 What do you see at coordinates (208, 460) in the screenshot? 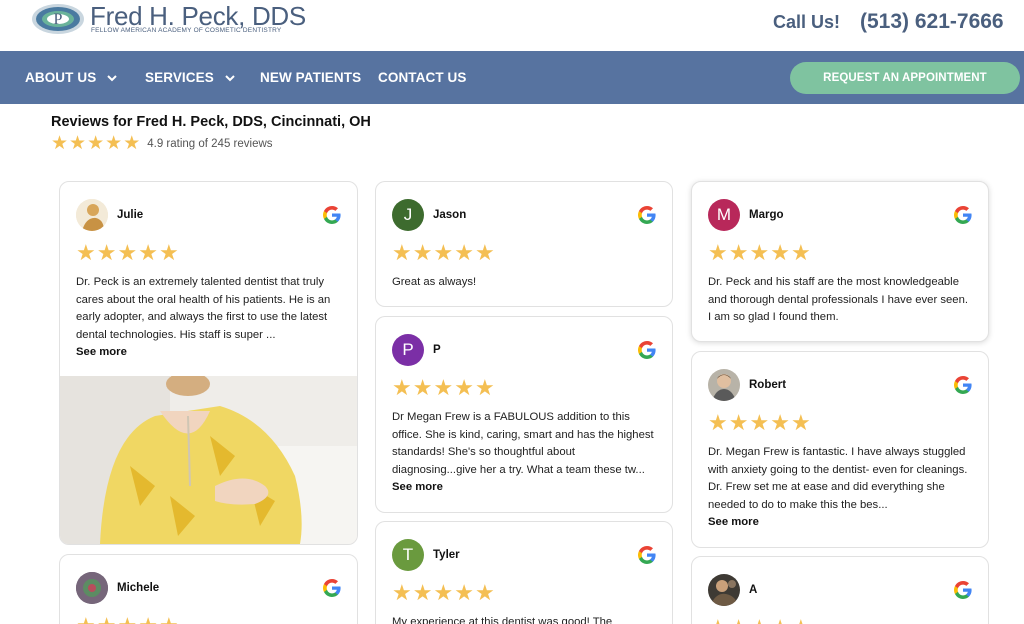
I see `review-photo` at bounding box center [208, 460].